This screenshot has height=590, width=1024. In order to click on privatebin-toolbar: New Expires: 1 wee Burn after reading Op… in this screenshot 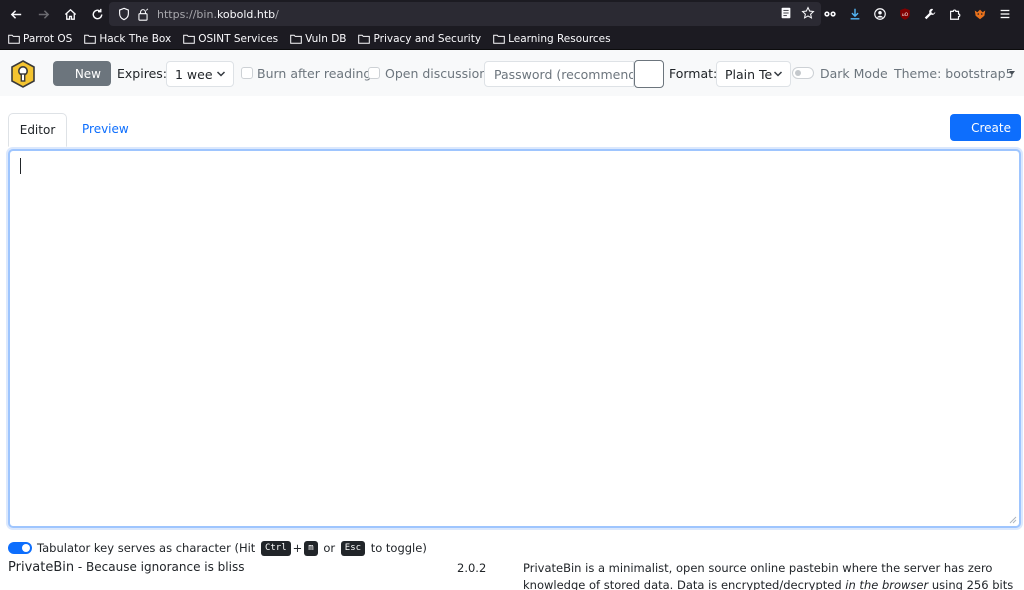, I will do `click(512, 73)`.